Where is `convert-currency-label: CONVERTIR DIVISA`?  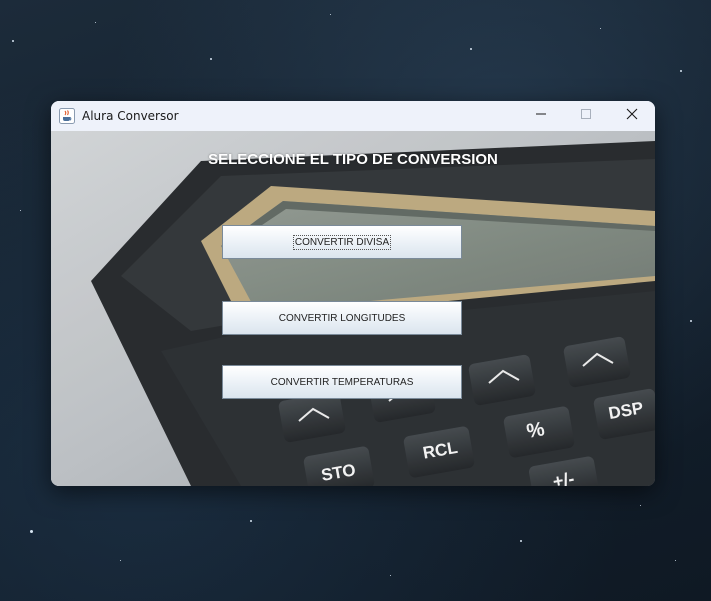 convert-currency-label: CONVERTIR DIVISA is located at coordinates (342, 242).